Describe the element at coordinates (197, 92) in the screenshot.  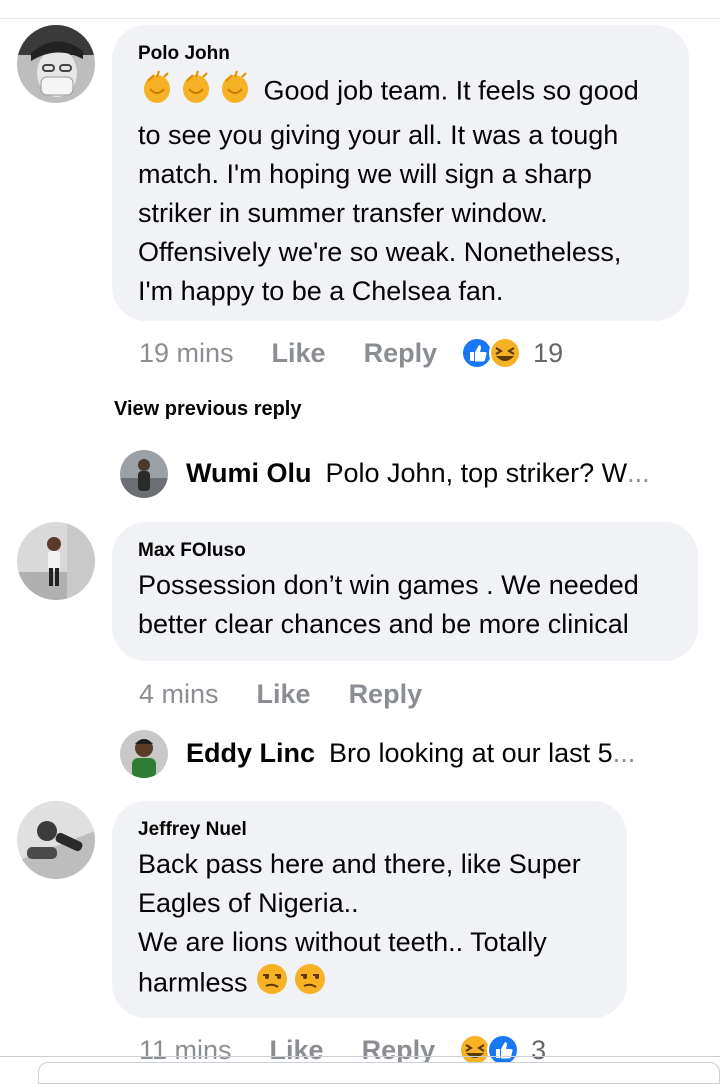
I see `clapping-hands-icon` at that location.